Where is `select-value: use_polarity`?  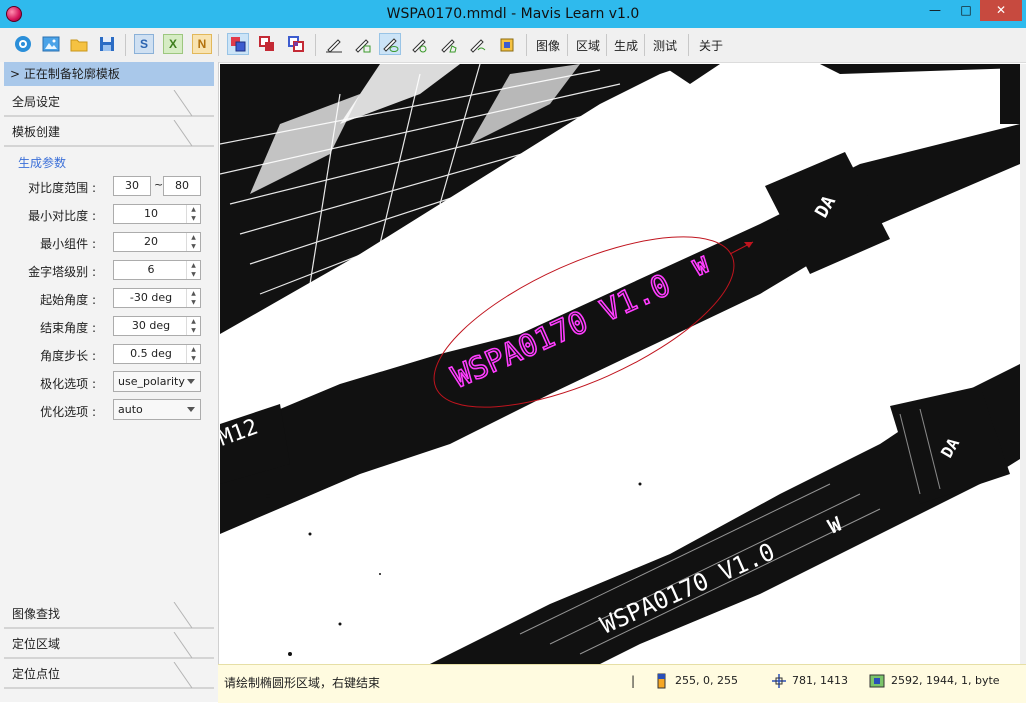 select-value: use_polarity is located at coordinates (151, 381).